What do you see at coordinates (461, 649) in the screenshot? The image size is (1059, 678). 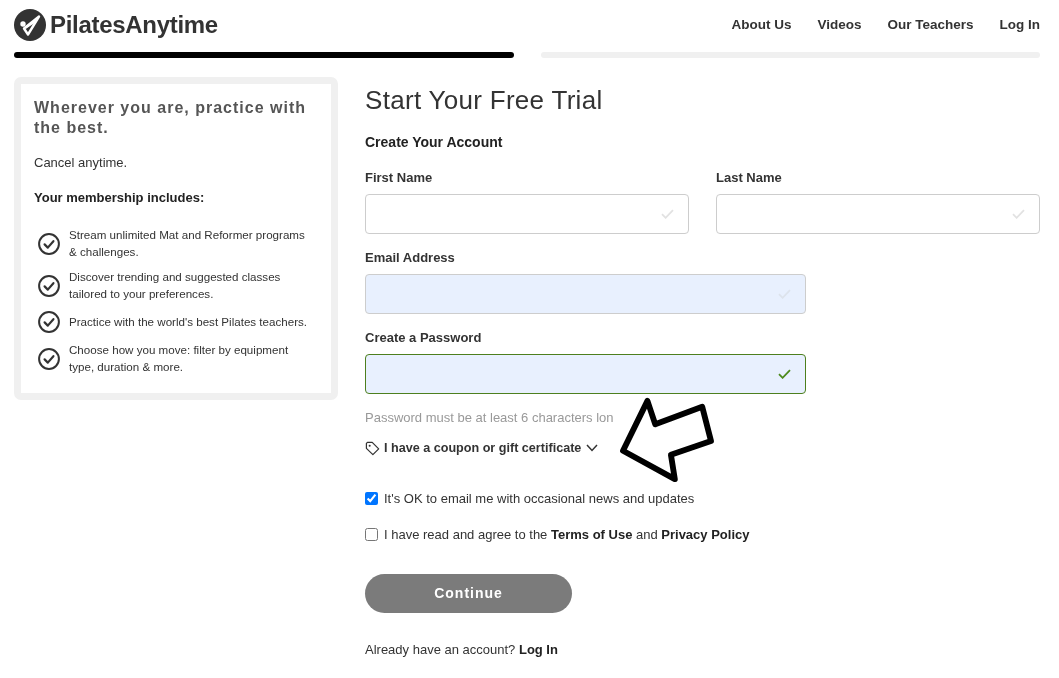 I see `login-prompt: Already have an account? Log In` at bounding box center [461, 649].